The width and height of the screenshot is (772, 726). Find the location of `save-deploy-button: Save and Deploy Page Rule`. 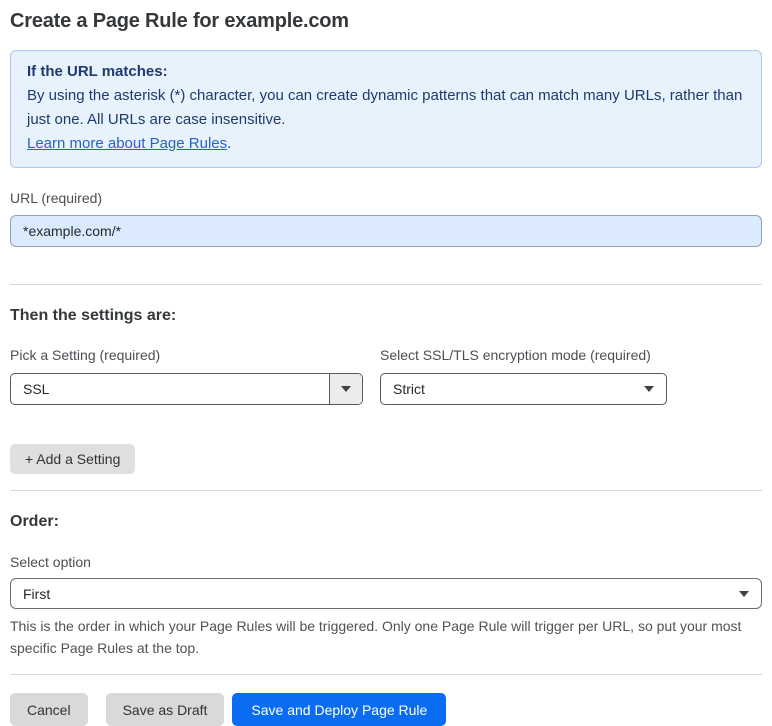

save-deploy-button: Save and Deploy Page Rule is located at coordinates (339, 709).